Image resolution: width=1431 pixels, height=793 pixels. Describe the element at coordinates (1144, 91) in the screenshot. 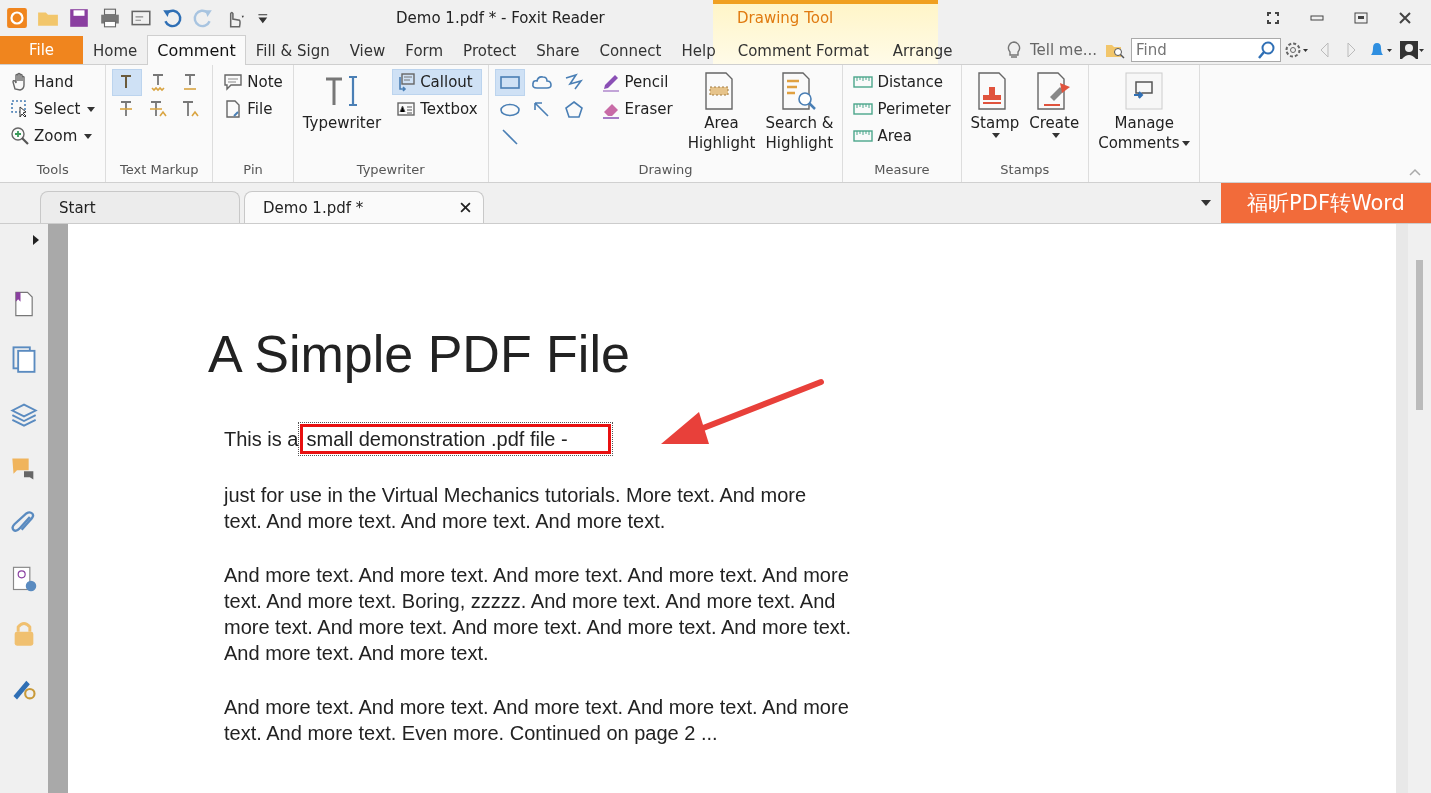

I see `manage-comments-icon` at that location.